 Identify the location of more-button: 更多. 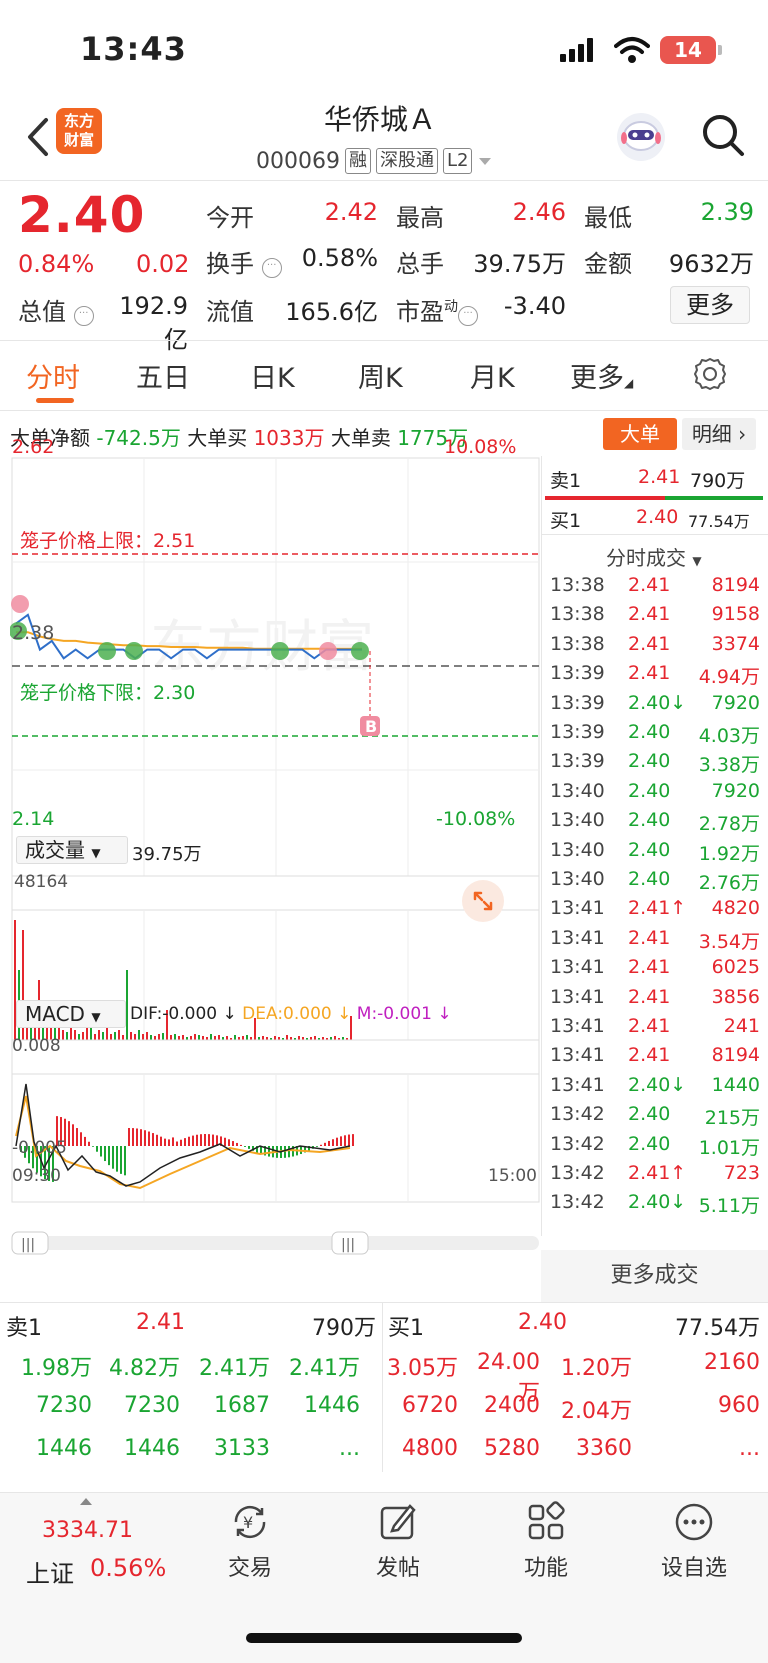
(710, 305).